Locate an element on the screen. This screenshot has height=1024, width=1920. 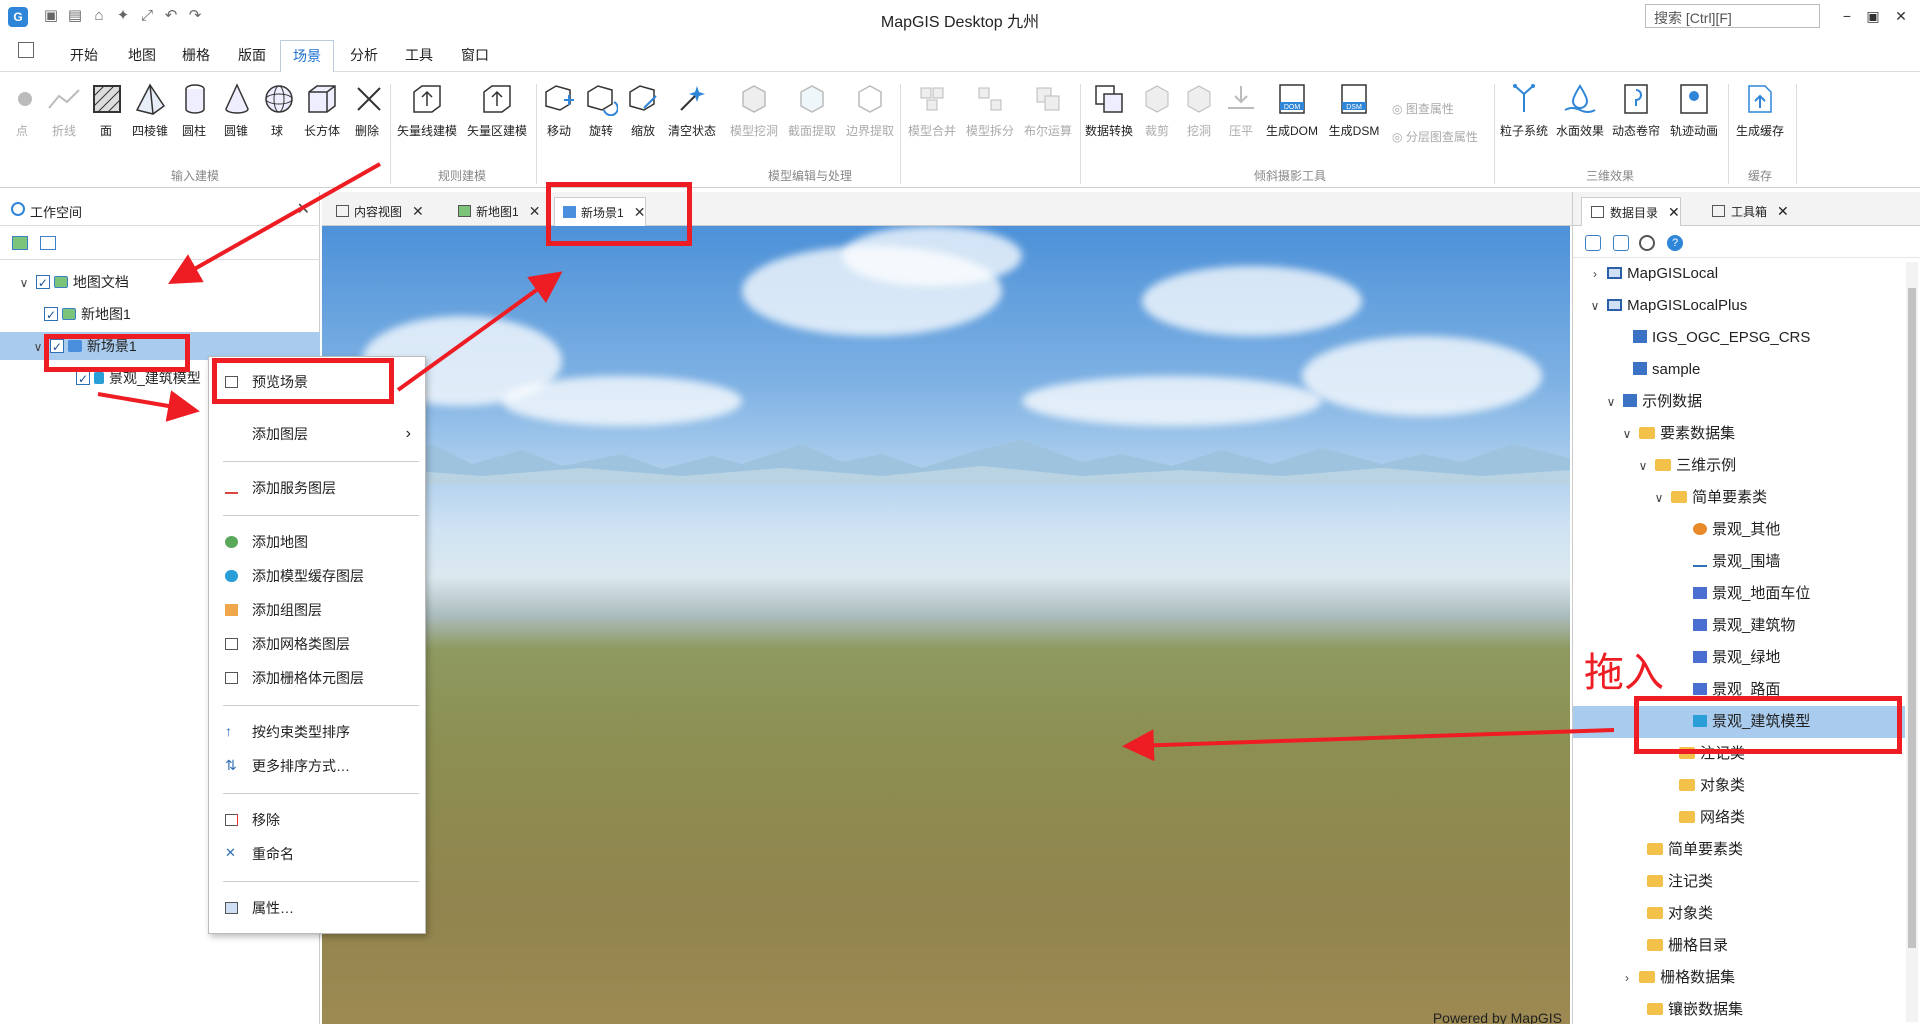
clip-button: 裁剪 is located at coordinates (1157, 122).